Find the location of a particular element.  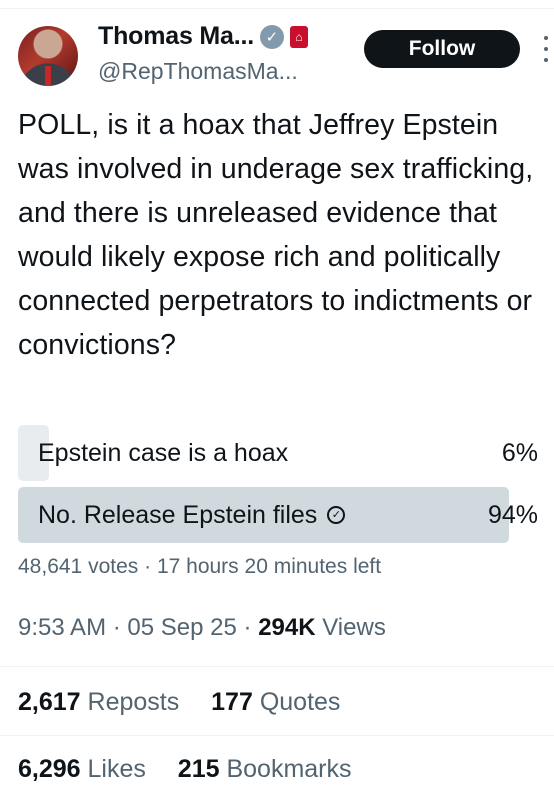

quotes-label: Quotes is located at coordinates (300, 702).